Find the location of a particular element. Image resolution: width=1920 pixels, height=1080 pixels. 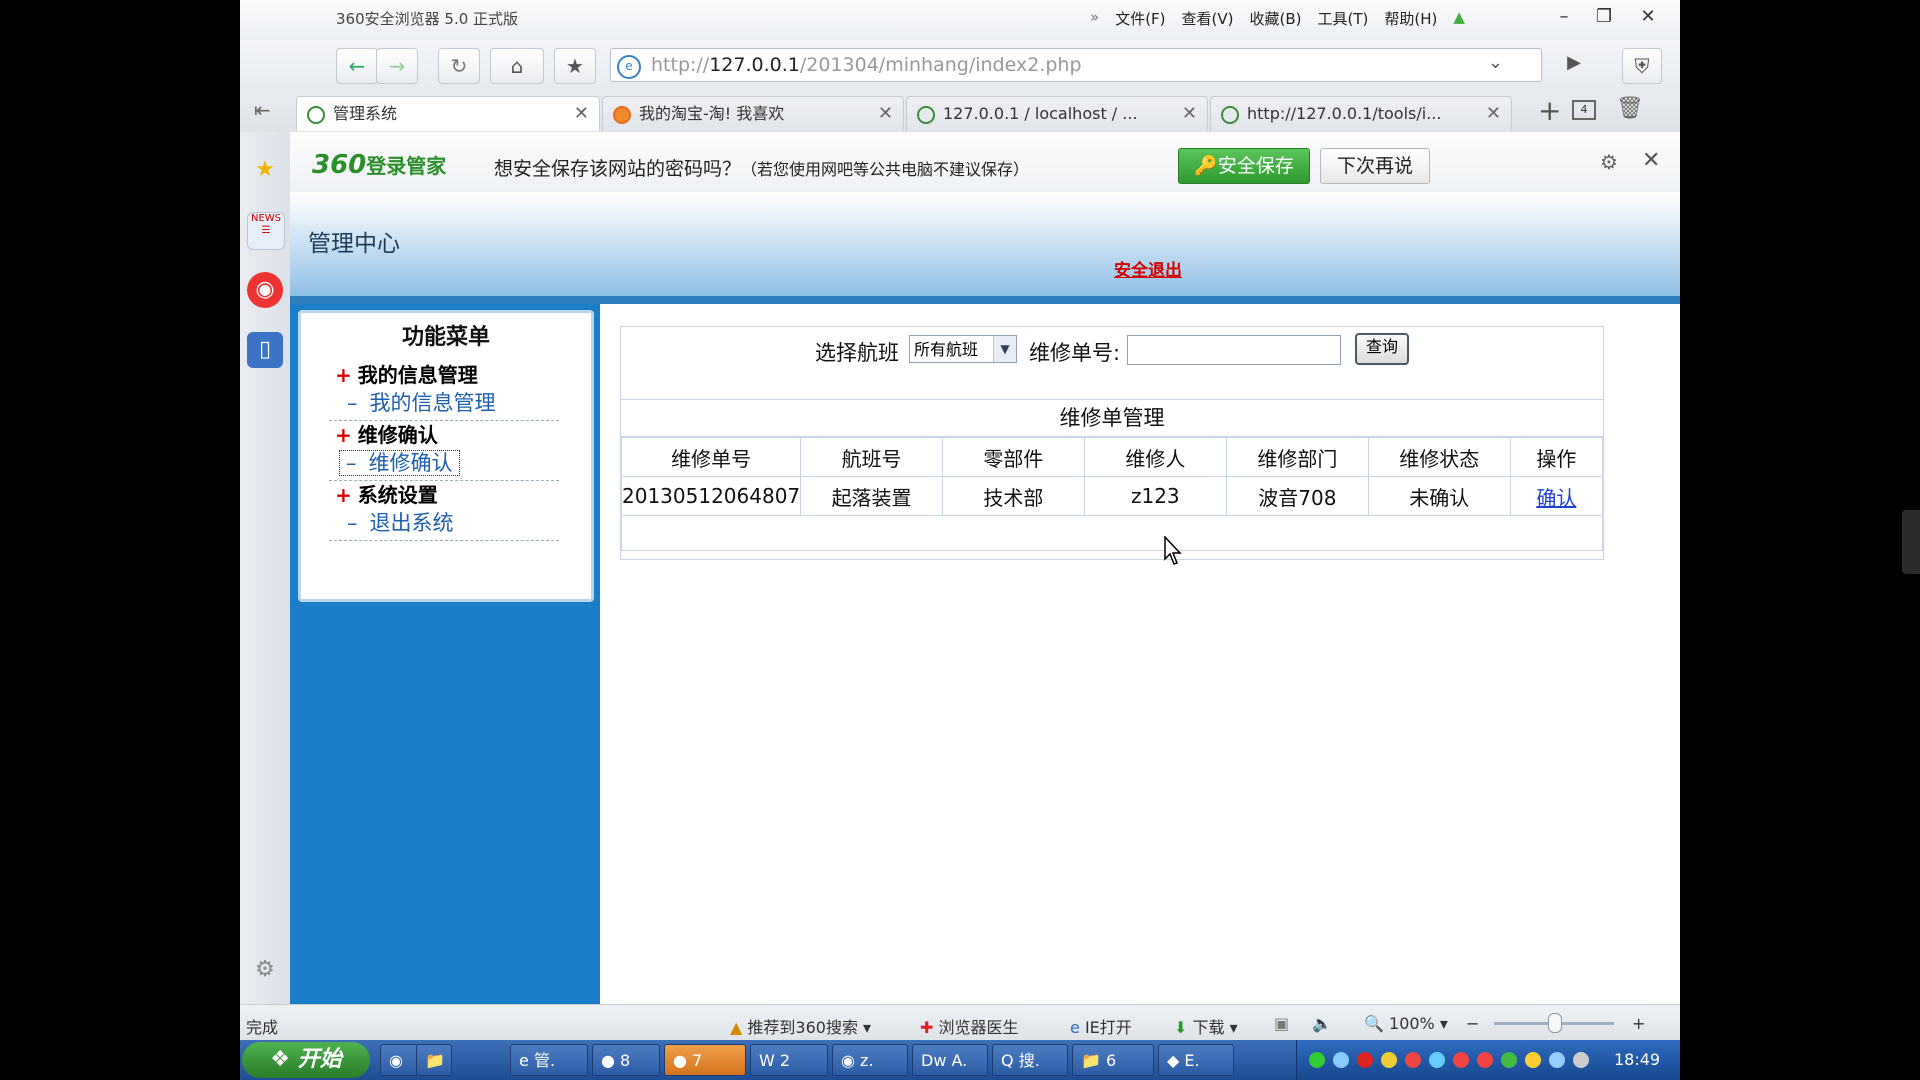

confirm-link: 确认 is located at coordinates (1556, 498).